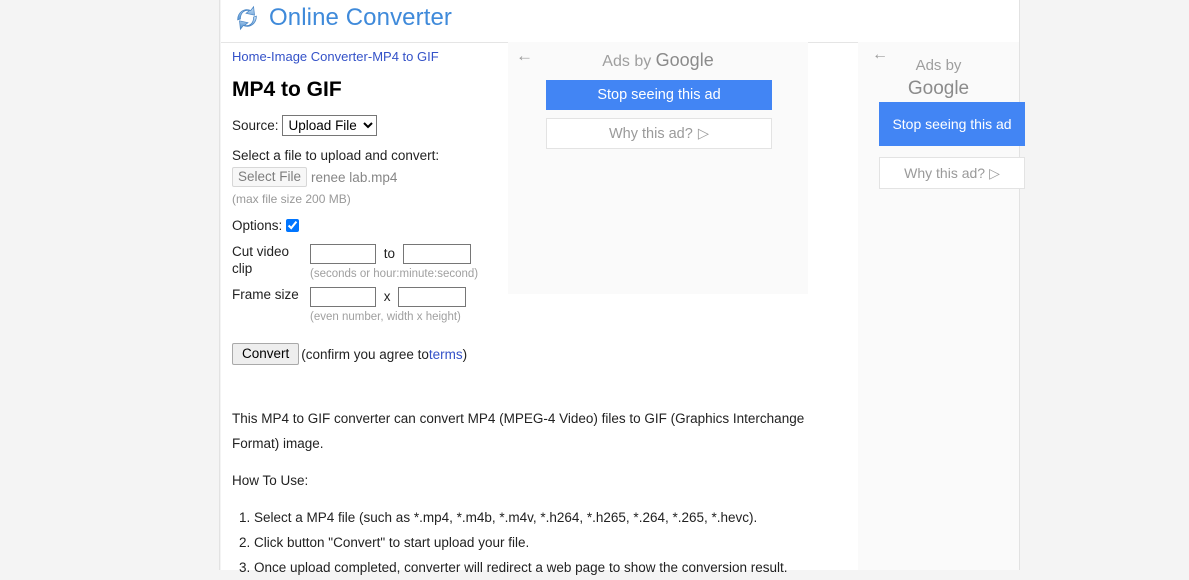 This screenshot has height=580, width=1189. I want to click on breadcrumb: Home-Image Converter-MP4 to GIF, so click(335, 56).